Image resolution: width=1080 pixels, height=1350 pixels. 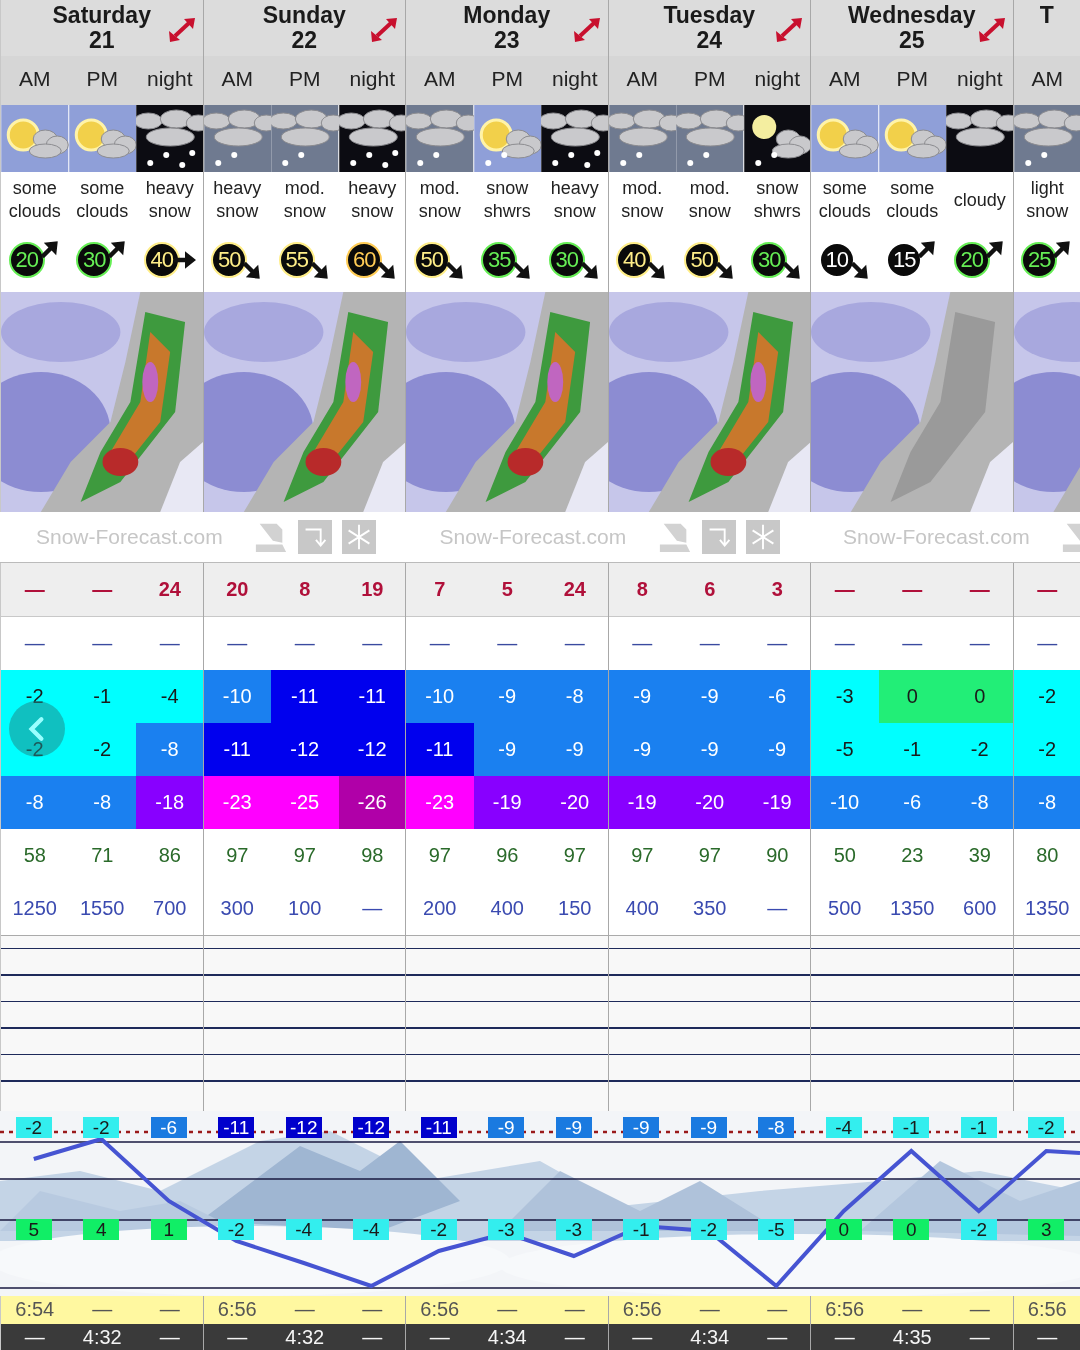 I want to click on humidity-value: 98, so click(x=372, y=855).